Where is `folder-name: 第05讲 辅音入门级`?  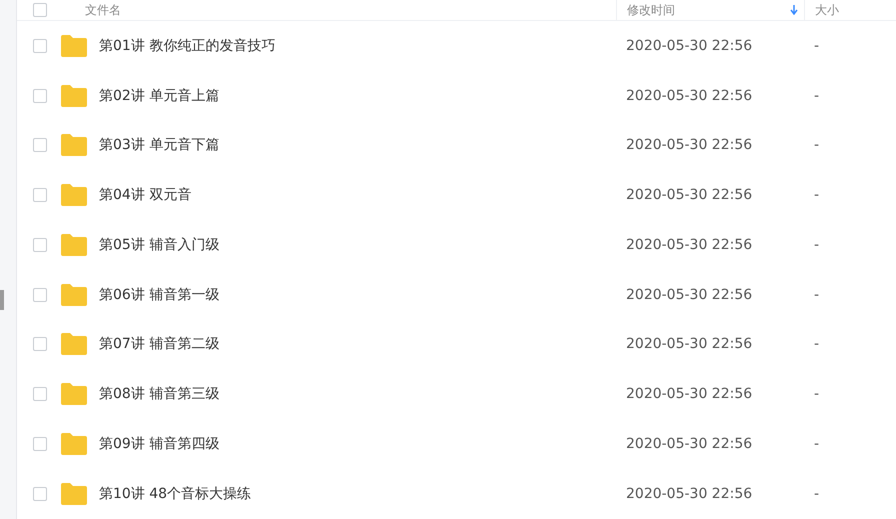 folder-name: 第05讲 辅音入门级 is located at coordinates (159, 245).